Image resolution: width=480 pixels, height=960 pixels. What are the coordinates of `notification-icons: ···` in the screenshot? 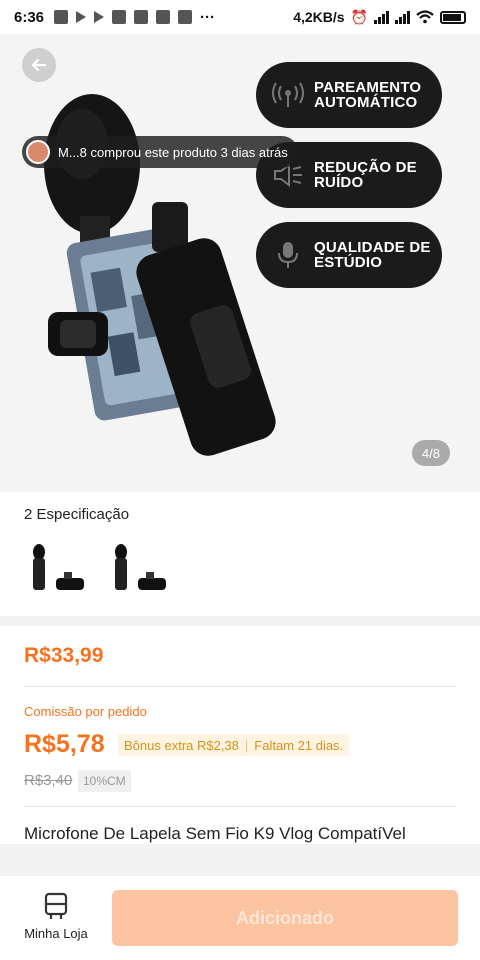 It's located at (134, 17).